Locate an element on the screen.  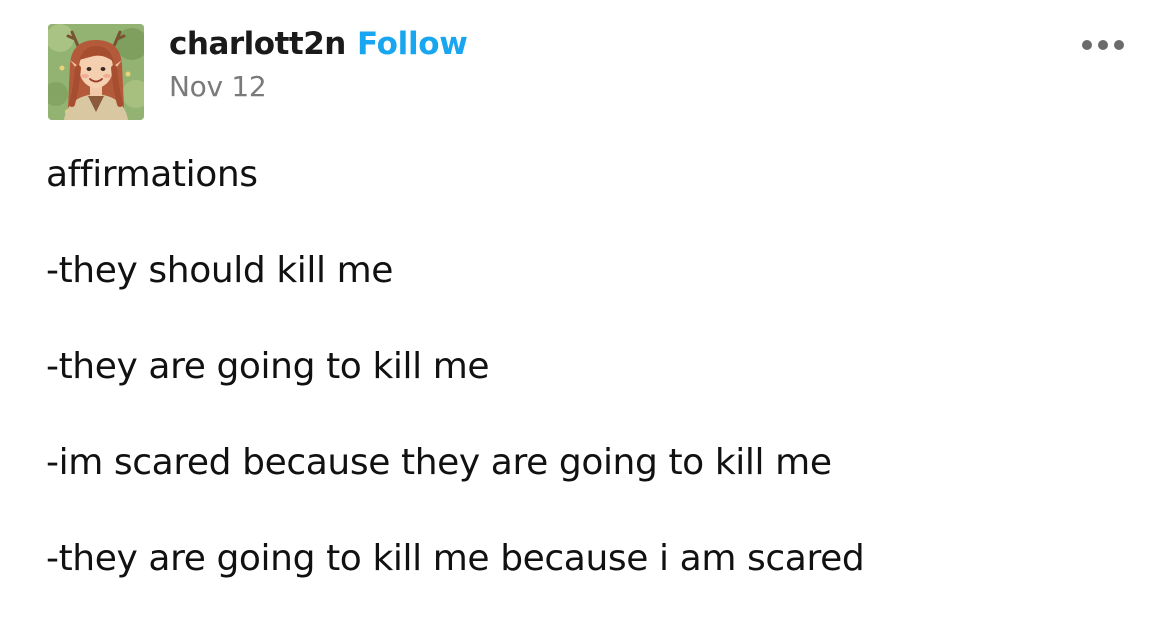
author-avatar is located at coordinates (96, 72).